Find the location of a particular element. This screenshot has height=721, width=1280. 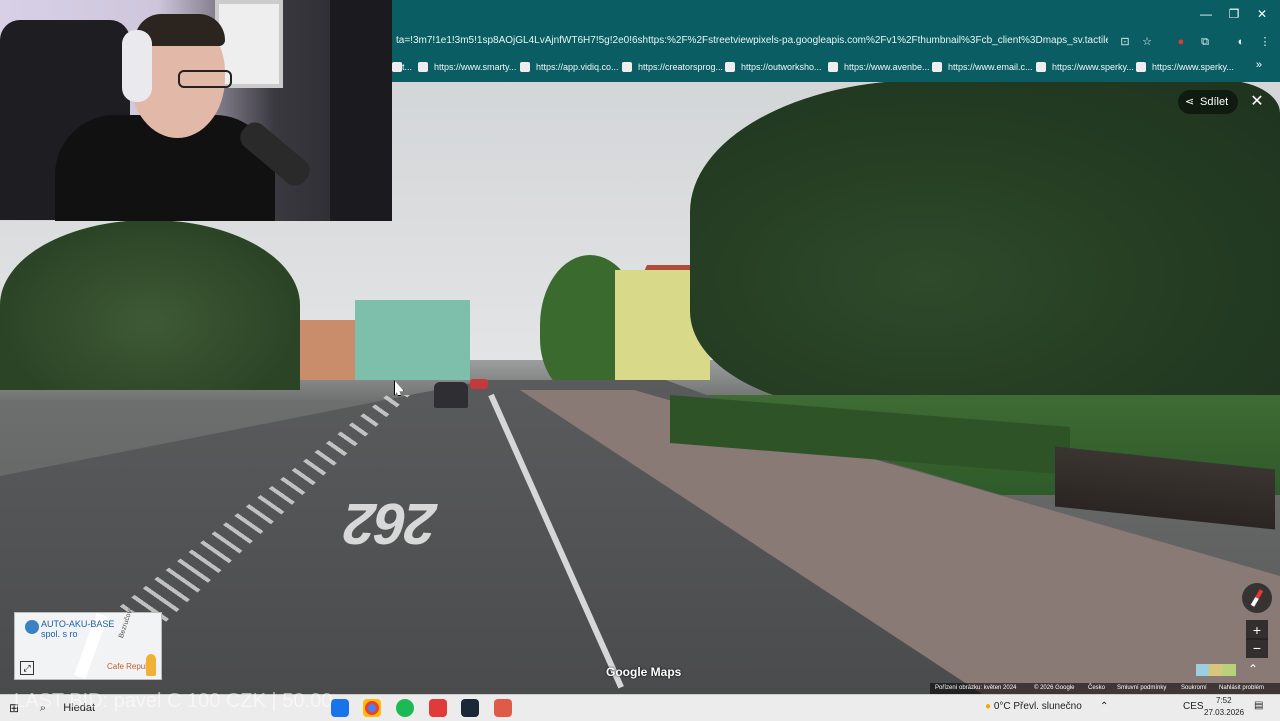

steam-icon is located at coordinates (470, 708).